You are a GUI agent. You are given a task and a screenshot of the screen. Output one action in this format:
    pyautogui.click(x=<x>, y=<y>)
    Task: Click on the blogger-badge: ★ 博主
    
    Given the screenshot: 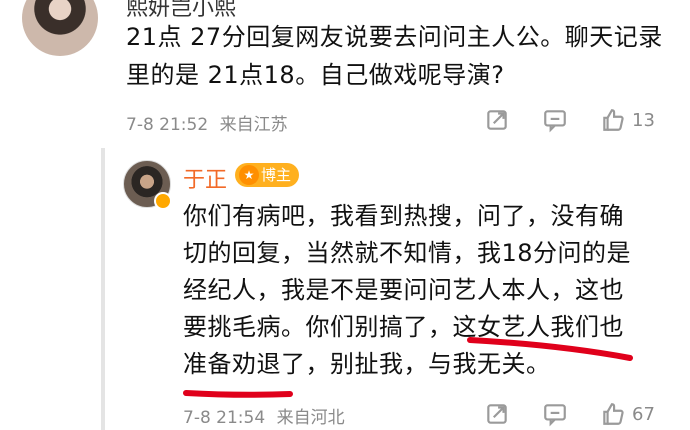 What is the action you would take?
    pyautogui.click(x=267, y=175)
    